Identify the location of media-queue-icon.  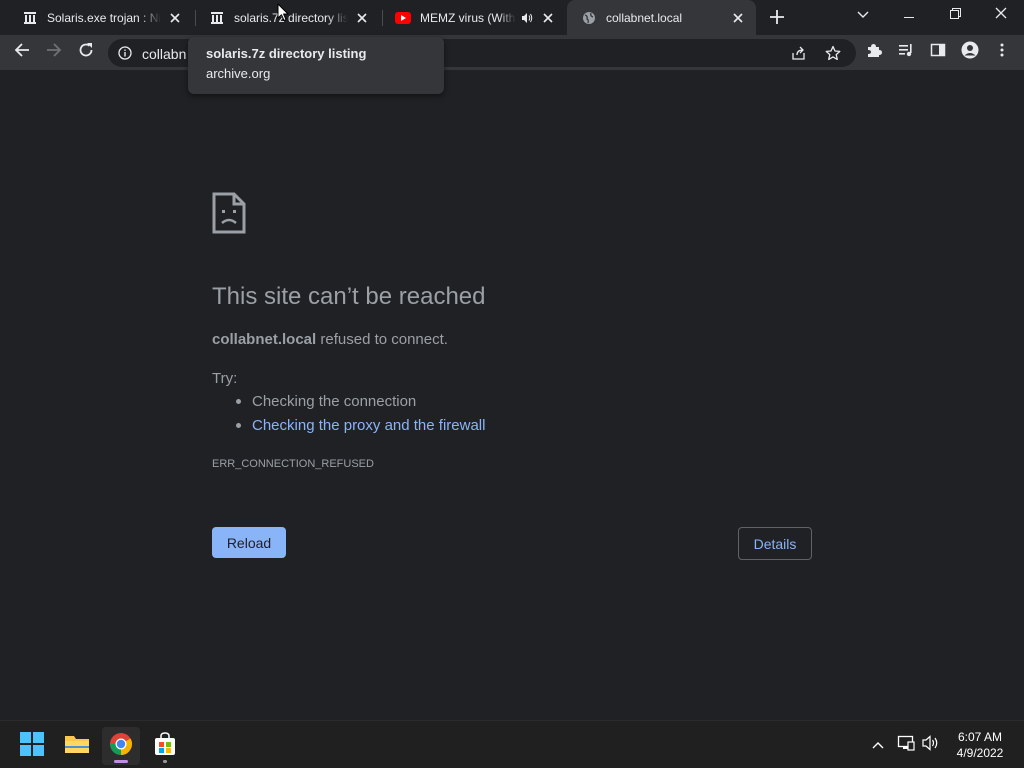
(906, 52).